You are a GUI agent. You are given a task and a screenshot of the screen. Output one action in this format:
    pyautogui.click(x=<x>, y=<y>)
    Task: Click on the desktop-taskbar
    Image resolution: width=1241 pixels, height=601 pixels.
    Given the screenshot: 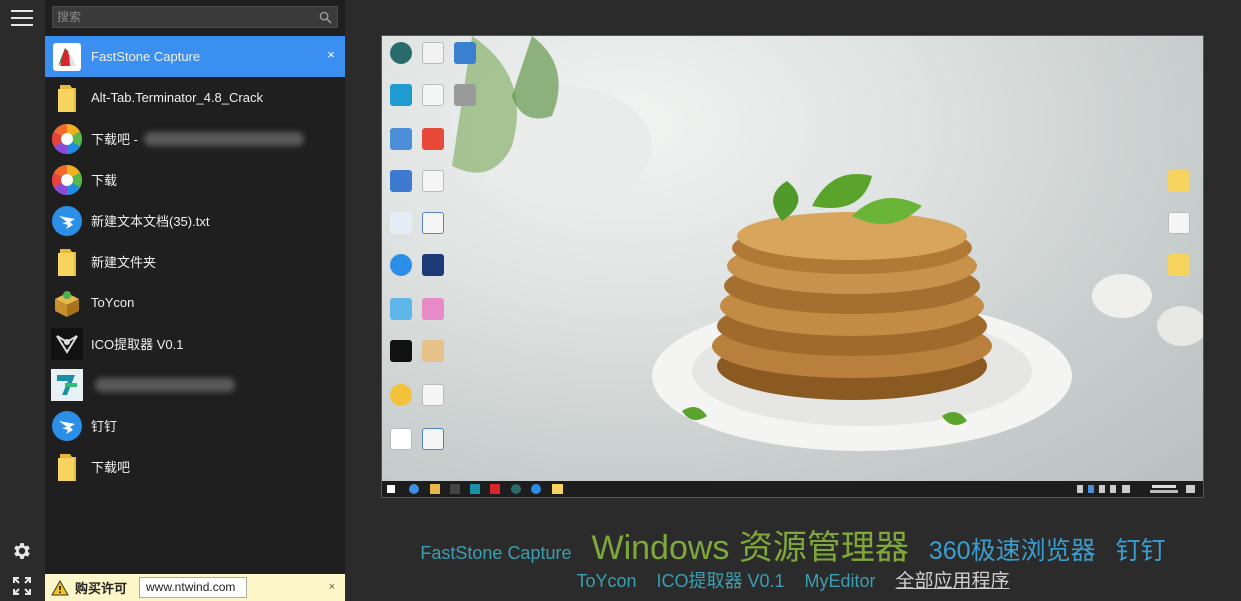 What is the action you would take?
    pyautogui.click(x=792, y=489)
    